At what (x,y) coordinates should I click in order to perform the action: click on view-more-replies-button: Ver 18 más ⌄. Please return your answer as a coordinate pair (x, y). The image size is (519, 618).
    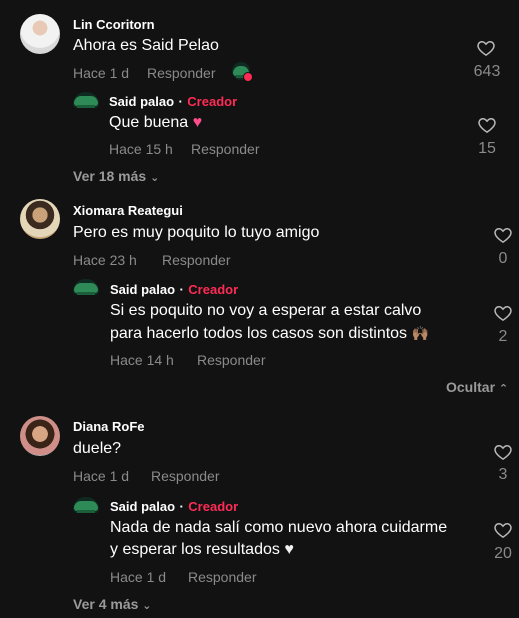
    Looking at the image, I should click on (116, 176).